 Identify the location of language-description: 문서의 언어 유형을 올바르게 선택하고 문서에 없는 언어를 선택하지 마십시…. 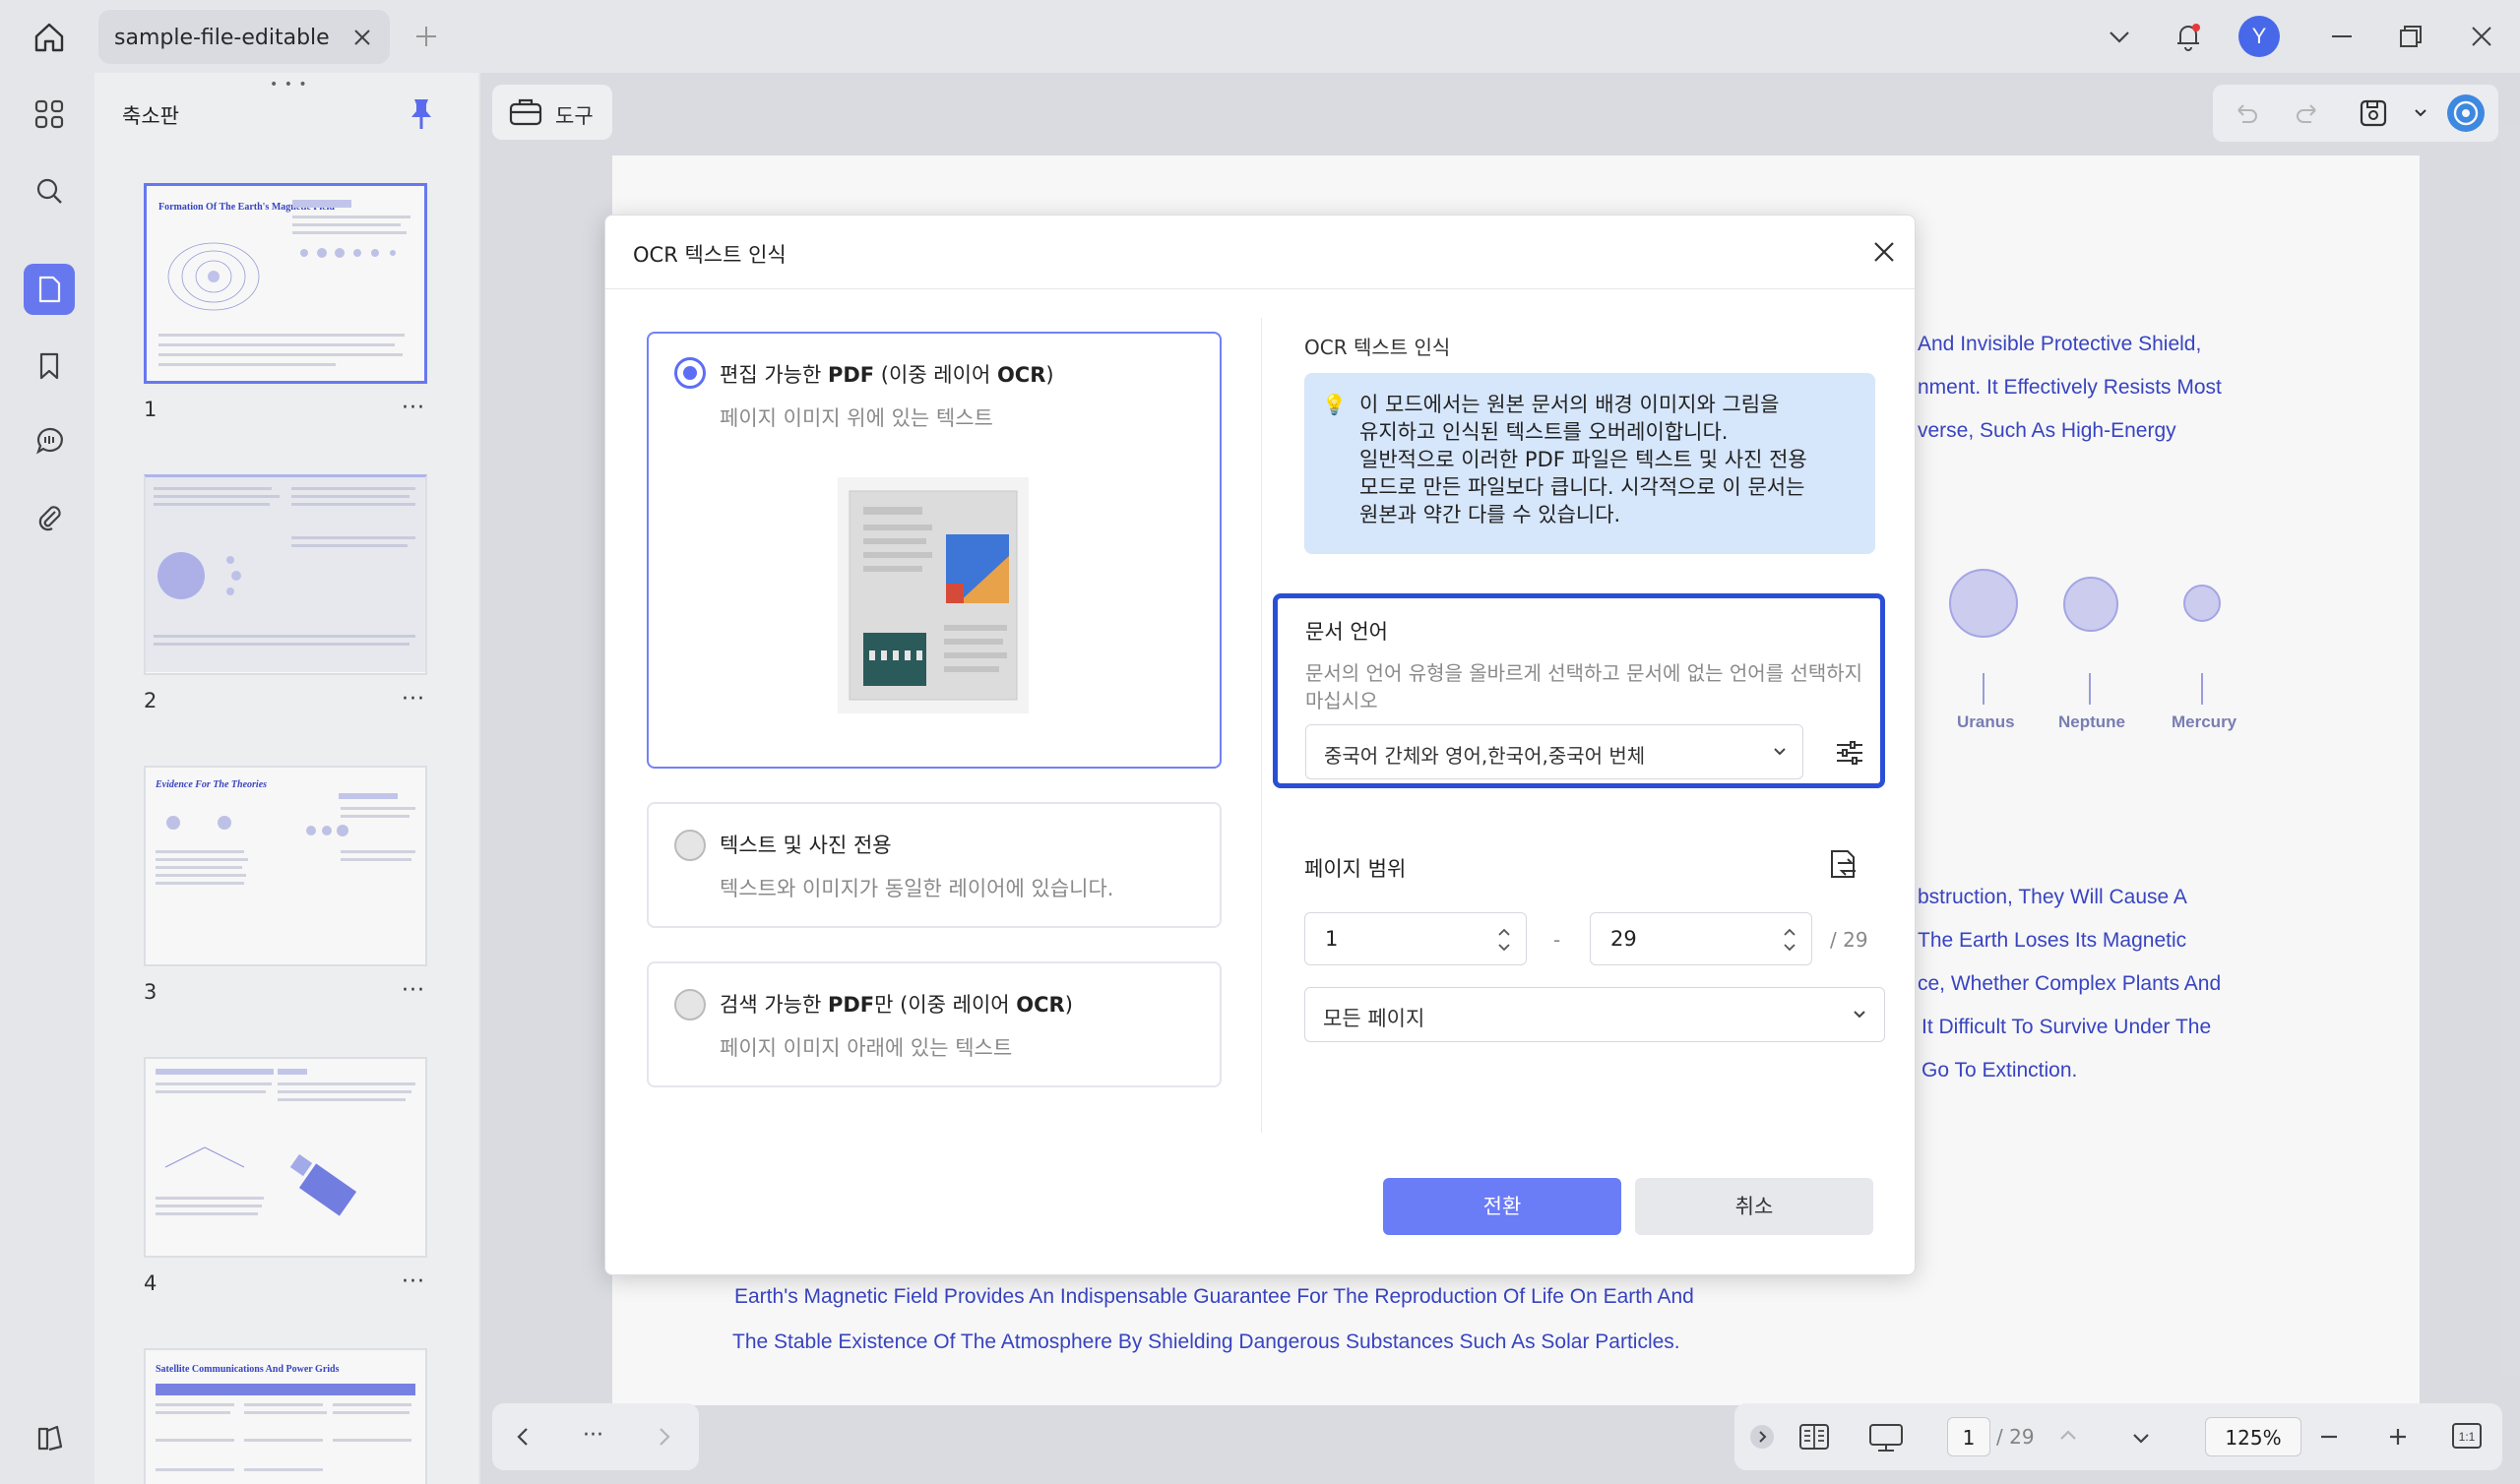
(1584, 686).